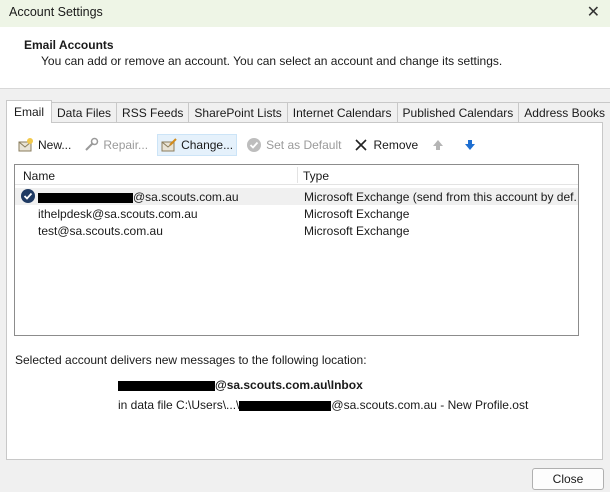  I want to click on list-header: Name Type, so click(296, 175).